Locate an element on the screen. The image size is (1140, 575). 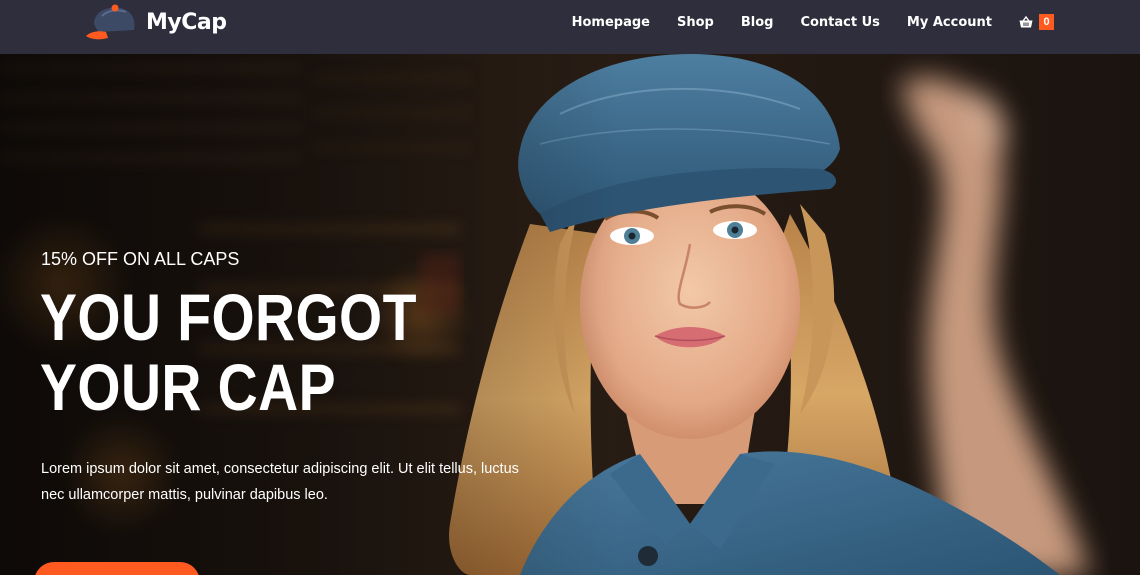
nav-contact-us: Contact Us is located at coordinates (839, 22).